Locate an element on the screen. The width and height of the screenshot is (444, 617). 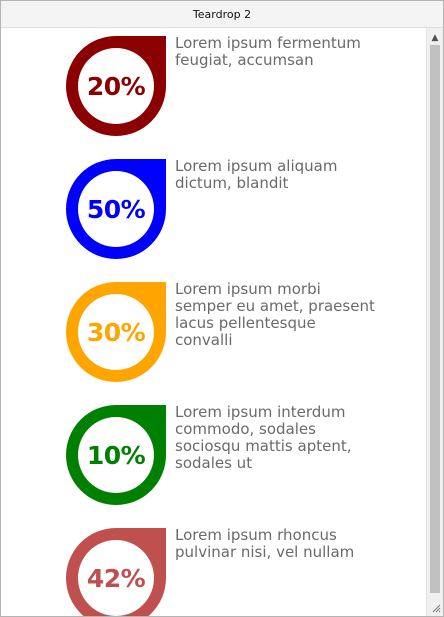
teardrop-center: 10% is located at coordinates (116, 455).